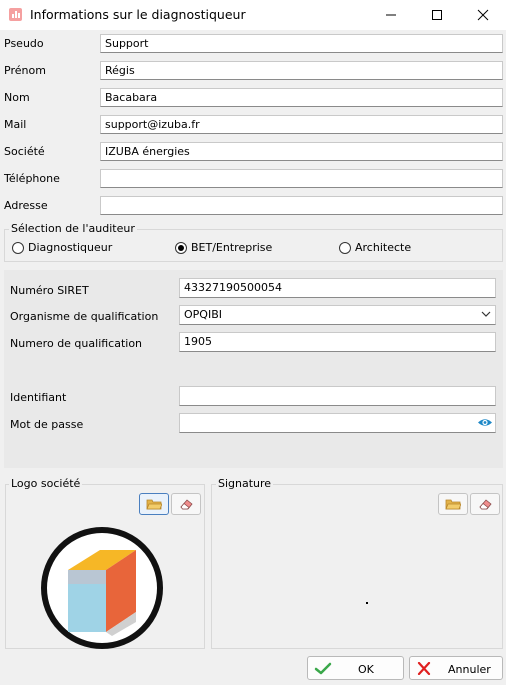 This screenshot has height=685, width=506. I want to click on organisme-select: OPQIBI, so click(337, 315).